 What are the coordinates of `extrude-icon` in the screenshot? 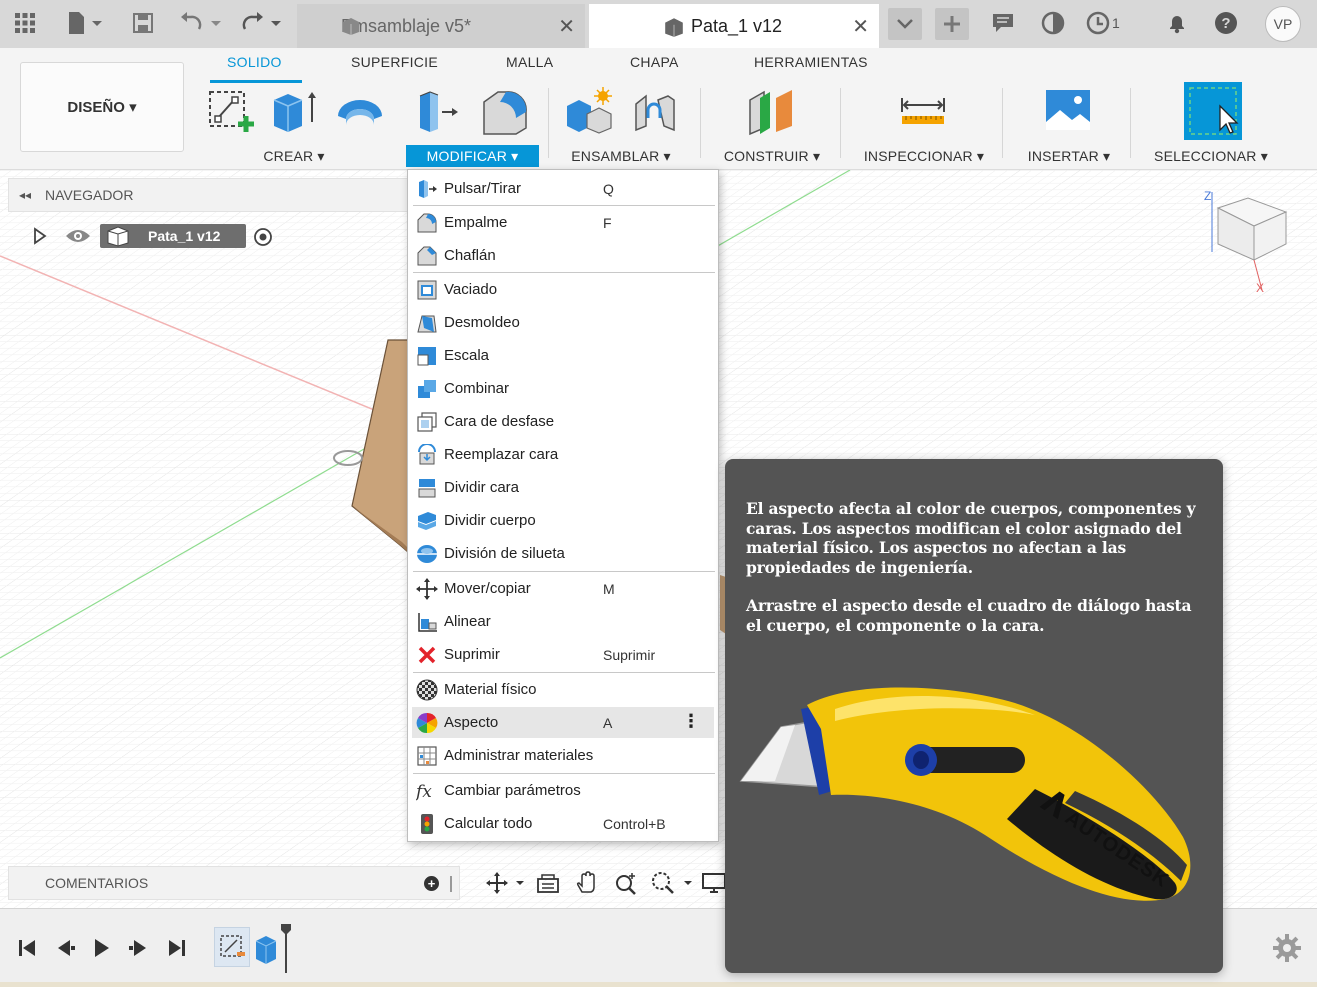 It's located at (295, 111).